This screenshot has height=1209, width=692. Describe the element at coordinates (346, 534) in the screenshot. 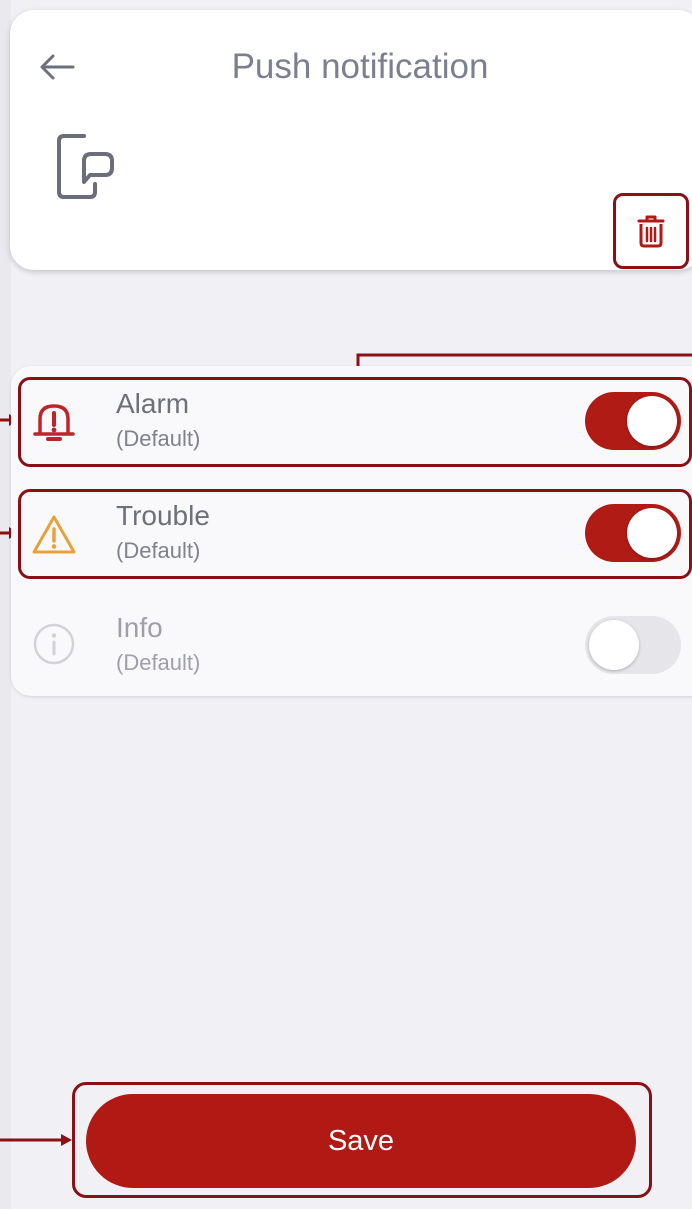

I see `list-item-trouble: Trouble (Default)` at that location.